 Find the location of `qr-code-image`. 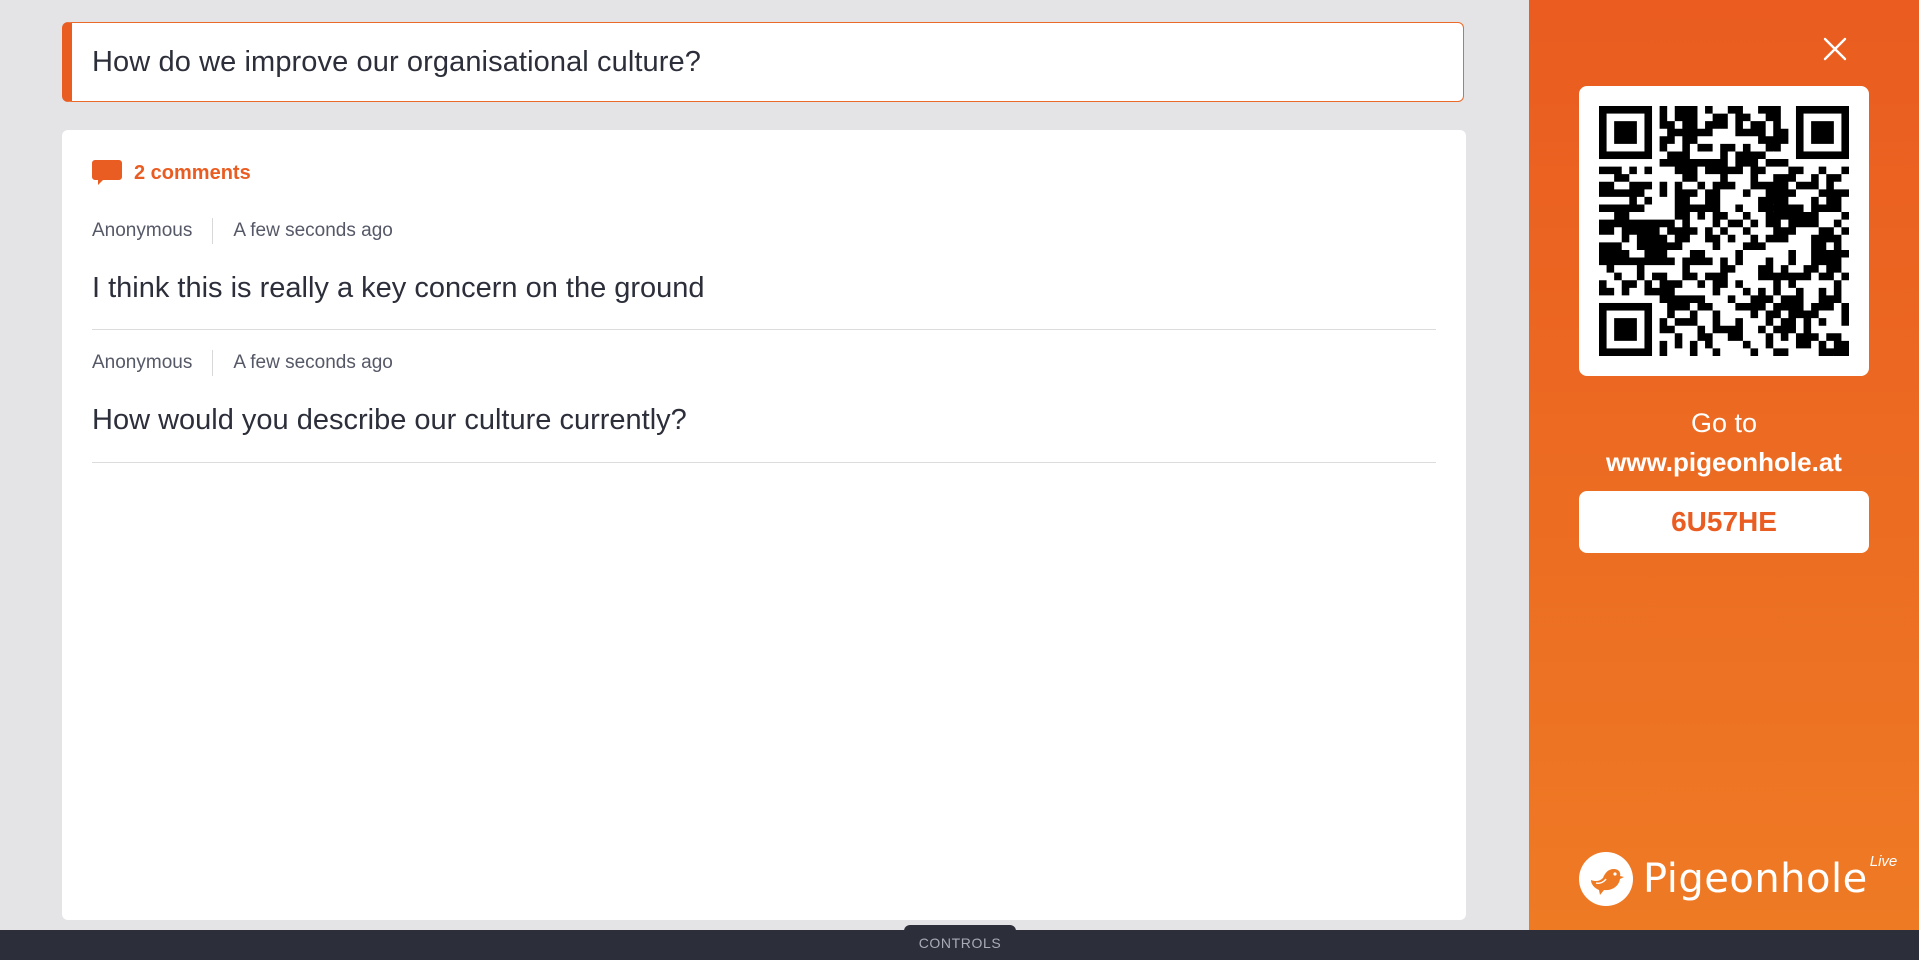

qr-code-image is located at coordinates (1724, 231).